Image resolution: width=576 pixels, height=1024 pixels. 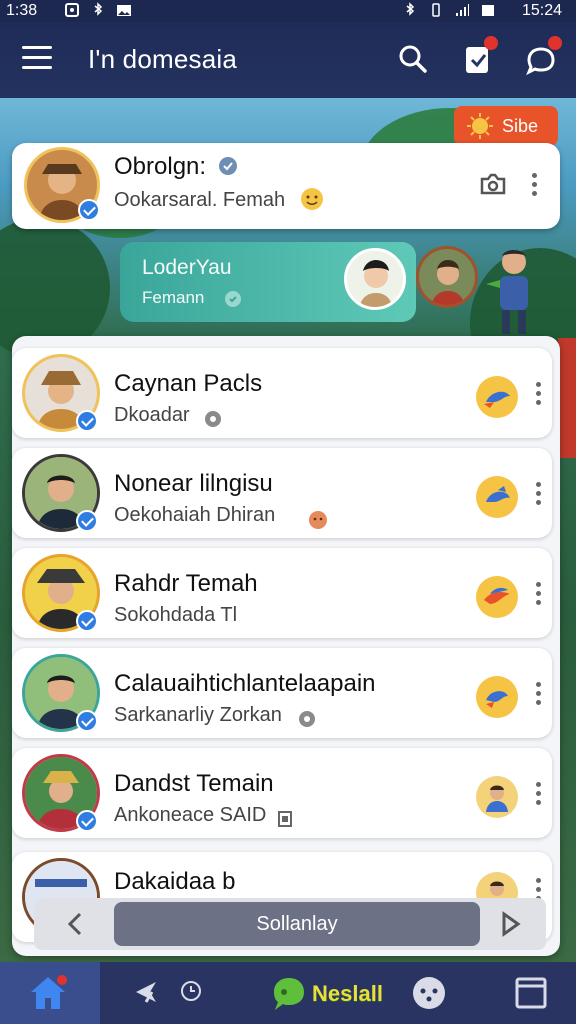 What do you see at coordinates (436, 10) in the screenshot?
I see `vibrate-icon` at bounding box center [436, 10].